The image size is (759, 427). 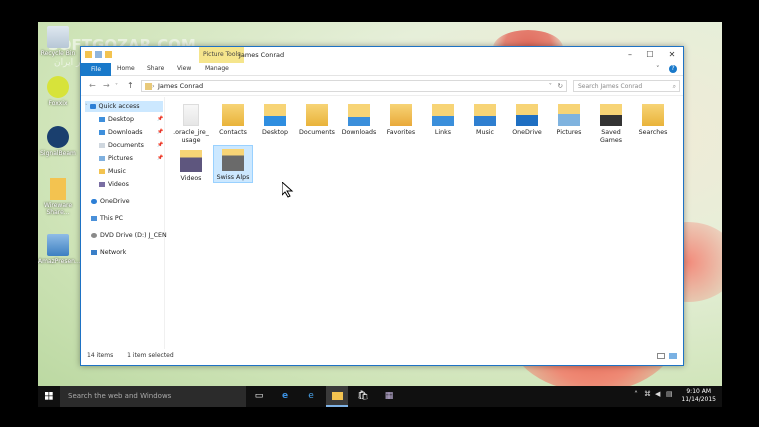 What do you see at coordinates (443, 115) in the screenshot?
I see `links-folder-icon` at bounding box center [443, 115].